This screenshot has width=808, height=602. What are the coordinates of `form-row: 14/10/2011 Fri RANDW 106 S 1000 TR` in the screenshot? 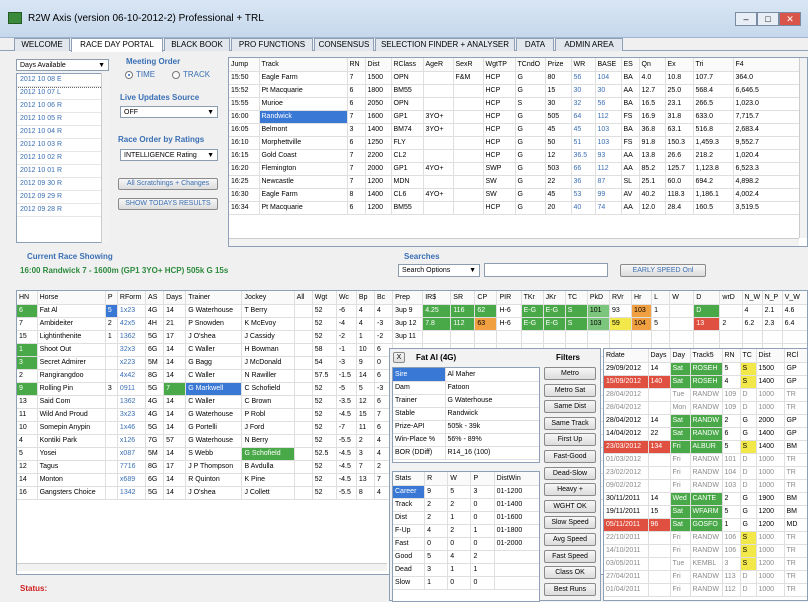 It's located at (705, 551).